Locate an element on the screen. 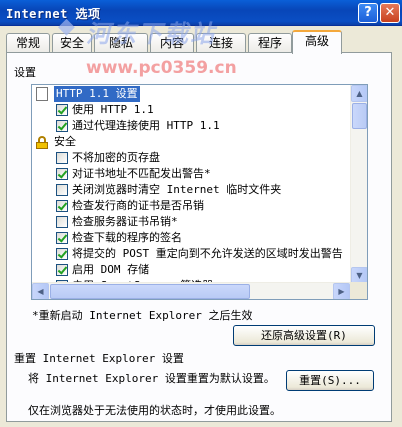  reset-description: 将 Internet Explorer 设置重置为默认设置。 is located at coordinates (151, 378).